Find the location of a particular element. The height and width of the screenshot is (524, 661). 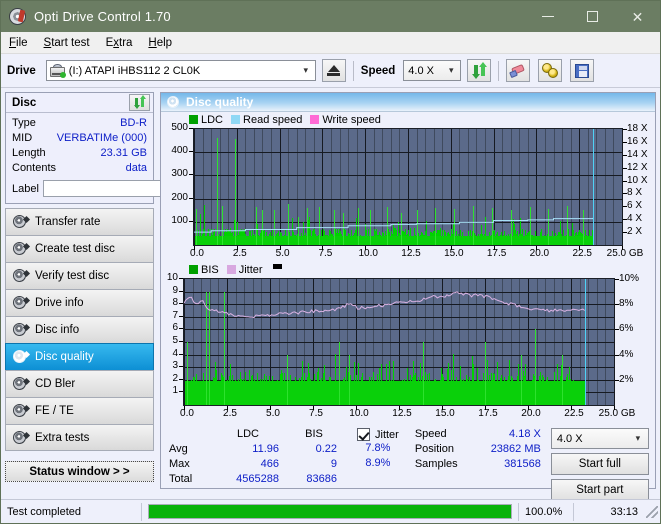

legend-label: LDC is located at coordinates (212, 119).